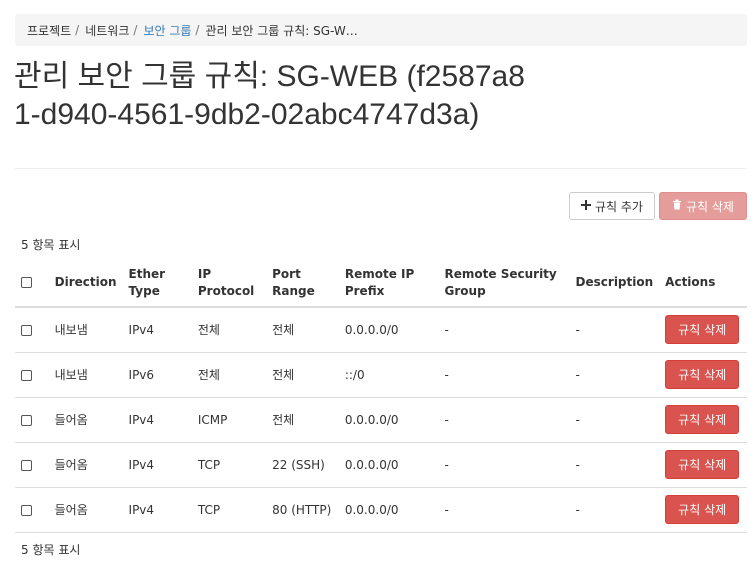 This screenshot has height=572, width=755. What do you see at coordinates (157, 375) in the screenshot?
I see `cell-ether-type: IPv6` at bounding box center [157, 375].